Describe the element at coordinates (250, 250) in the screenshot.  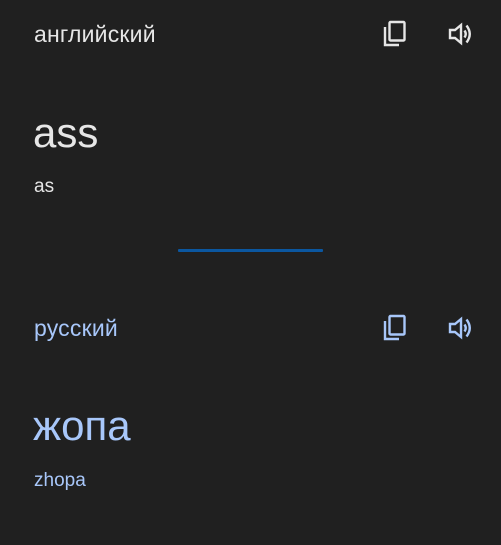
I see `section-divider` at that location.